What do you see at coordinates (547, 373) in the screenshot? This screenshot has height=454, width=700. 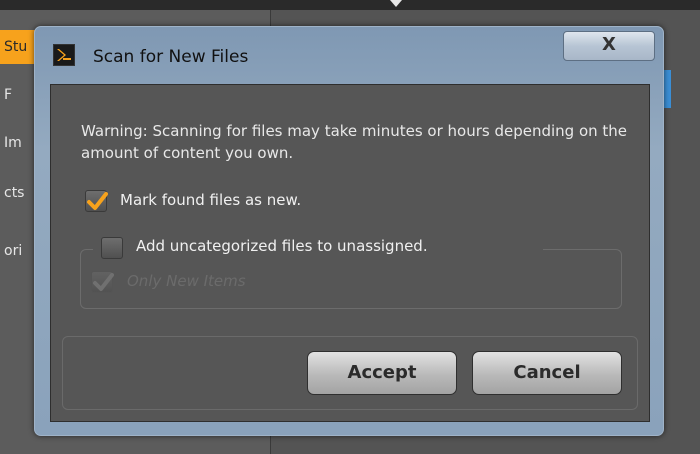 I see `cancel-button: Cancel` at bounding box center [547, 373].